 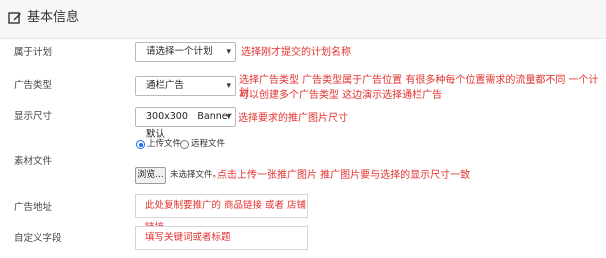 I want to click on plan-select: 请选择一个计划 ▾, so click(x=185, y=52).